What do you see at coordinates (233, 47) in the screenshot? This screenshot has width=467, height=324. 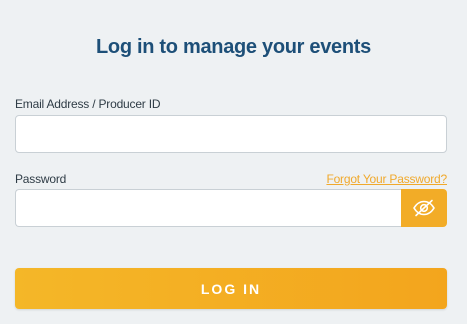 I see `page-title: Log in to manage your events` at bounding box center [233, 47].